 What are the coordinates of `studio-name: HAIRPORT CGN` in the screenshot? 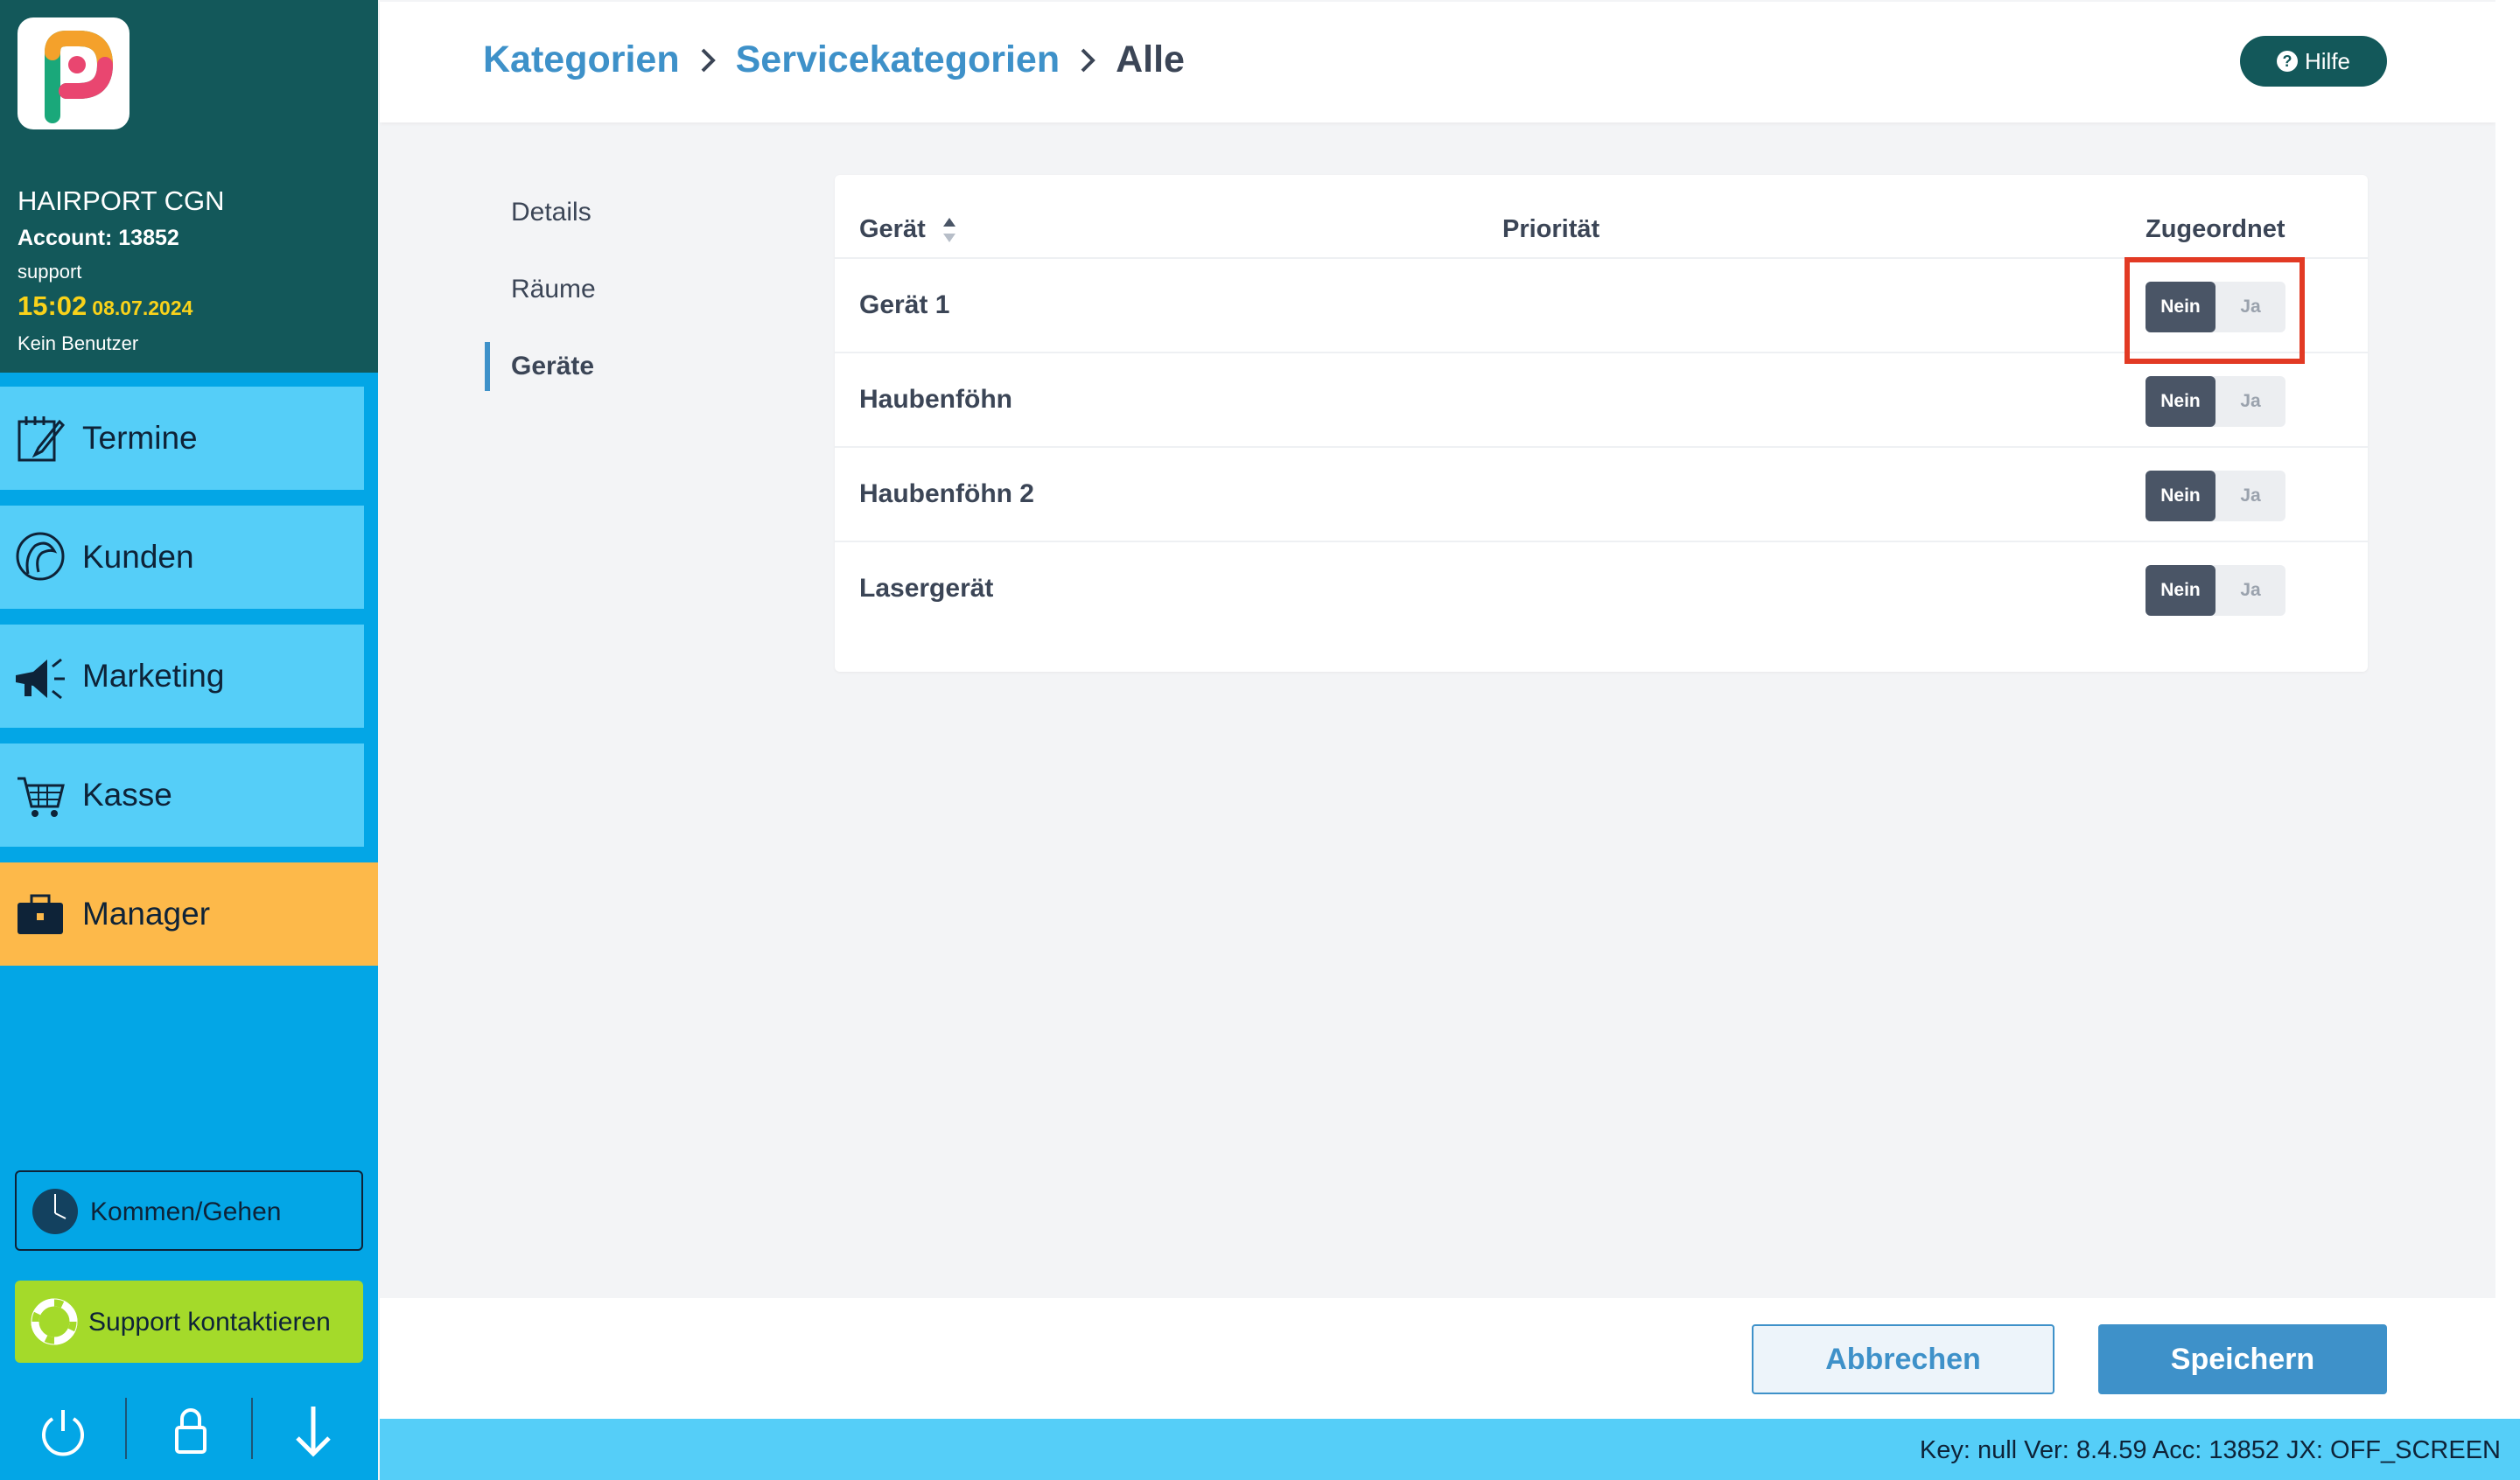 It's located at (121, 201).